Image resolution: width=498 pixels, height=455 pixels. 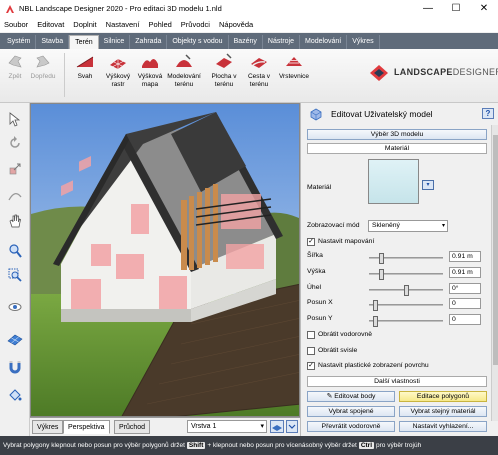 What do you see at coordinates (465, 303) in the screenshot?
I see `offset-x-input: 0` at bounding box center [465, 303].